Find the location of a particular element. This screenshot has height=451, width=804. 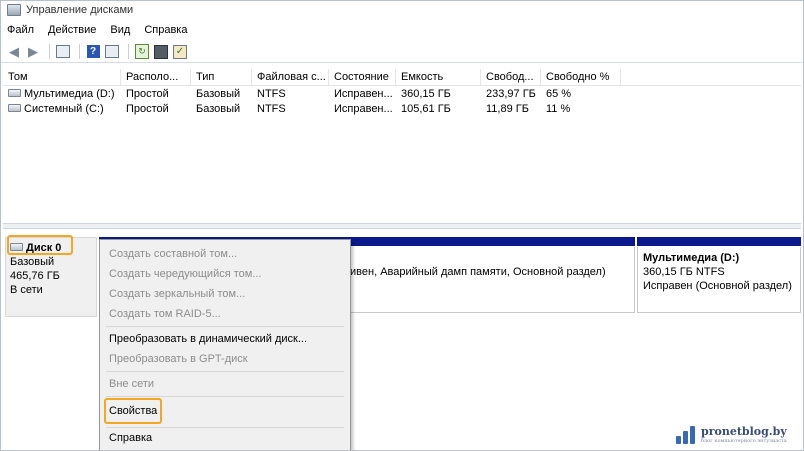

menu-item-offline: Вне сети is located at coordinates (225, 384).